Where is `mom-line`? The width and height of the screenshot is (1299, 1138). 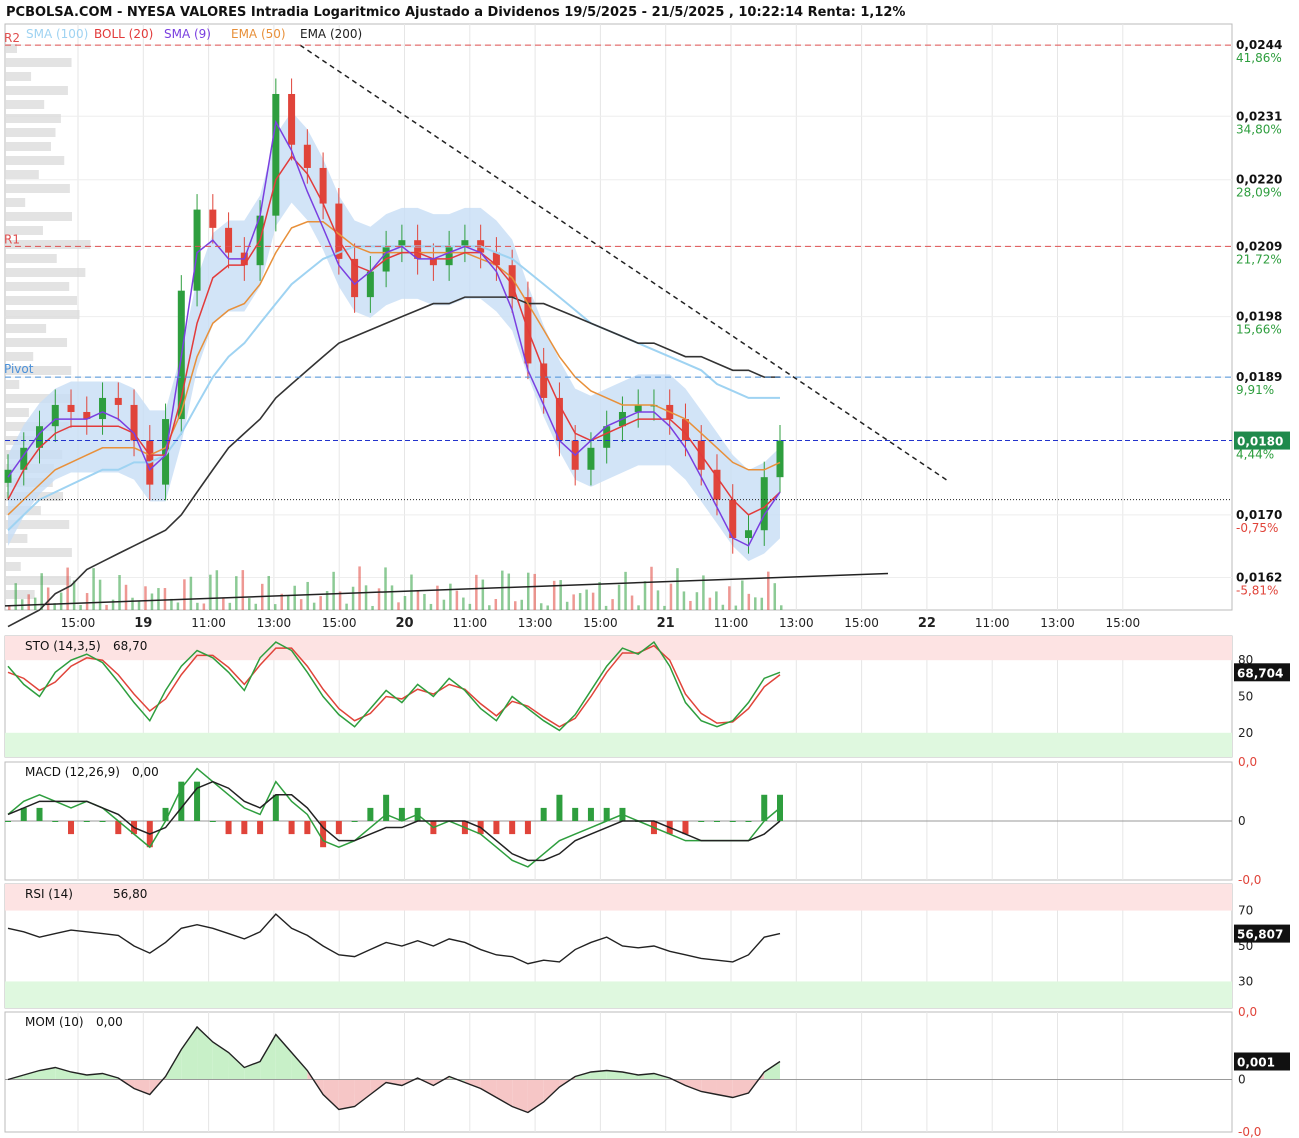 mom-line is located at coordinates (394, 1069).